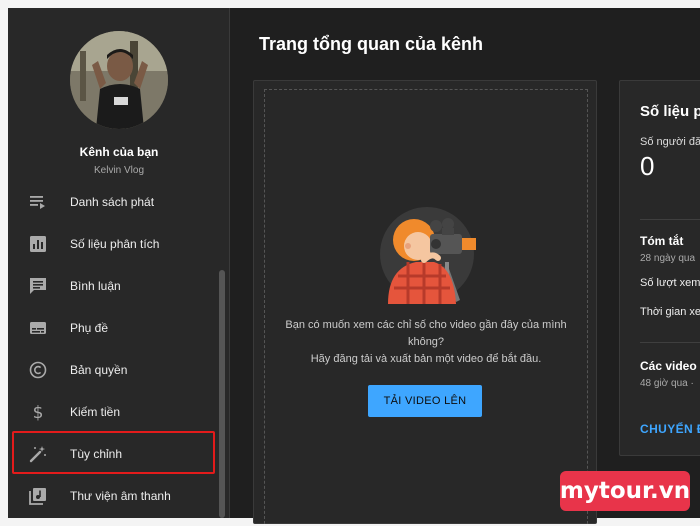 This screenshot has width=700, height=526. I want to click on sidebar-item-audio-library: Thư viện âm thanh, so click(115, 496).